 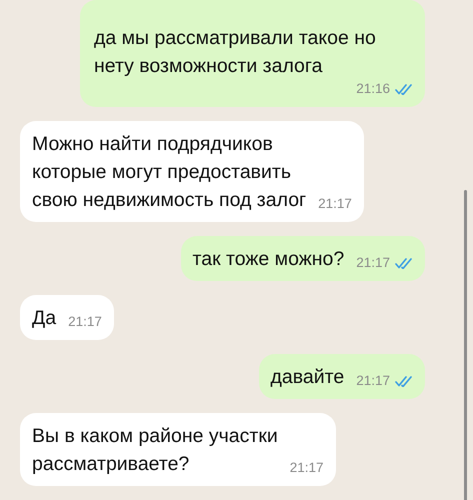 What do you see at coordinates (44, 318) in the screenshot?
I see `message-text: Да` at bounding box center [44, 318].